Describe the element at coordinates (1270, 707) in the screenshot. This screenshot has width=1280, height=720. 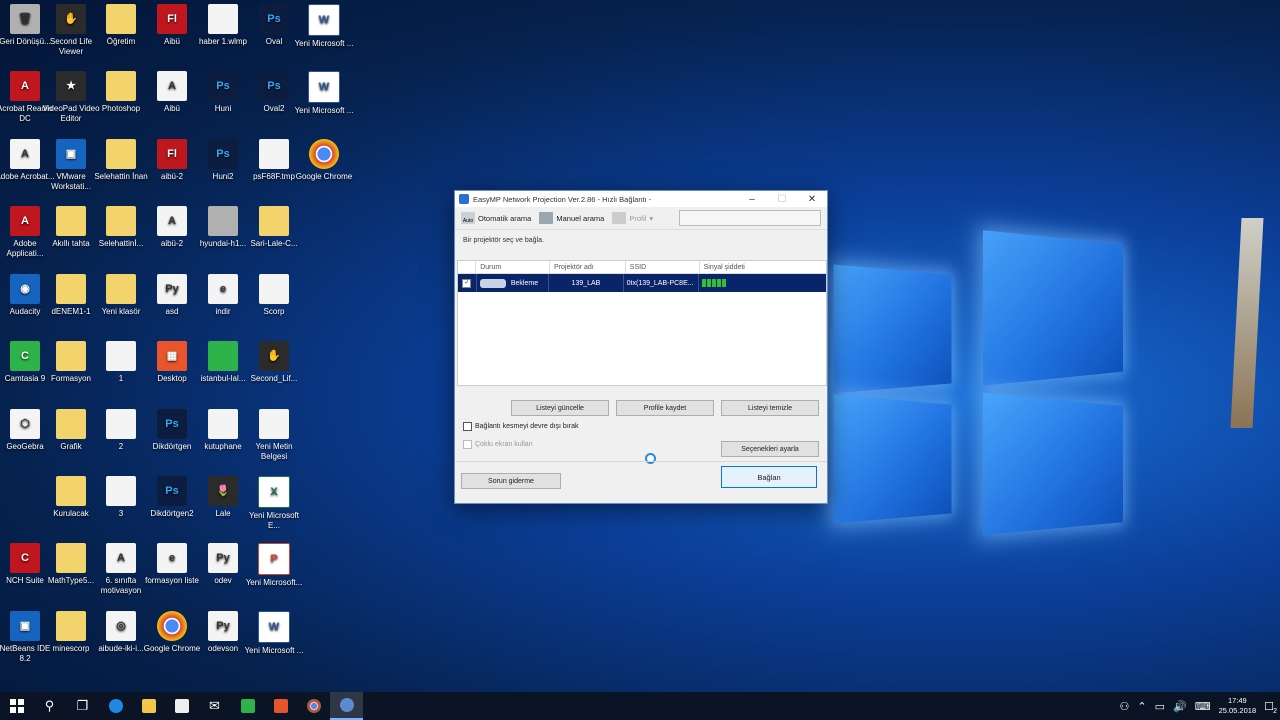
I see `notification-center-icon: ☐ 2` at that location.